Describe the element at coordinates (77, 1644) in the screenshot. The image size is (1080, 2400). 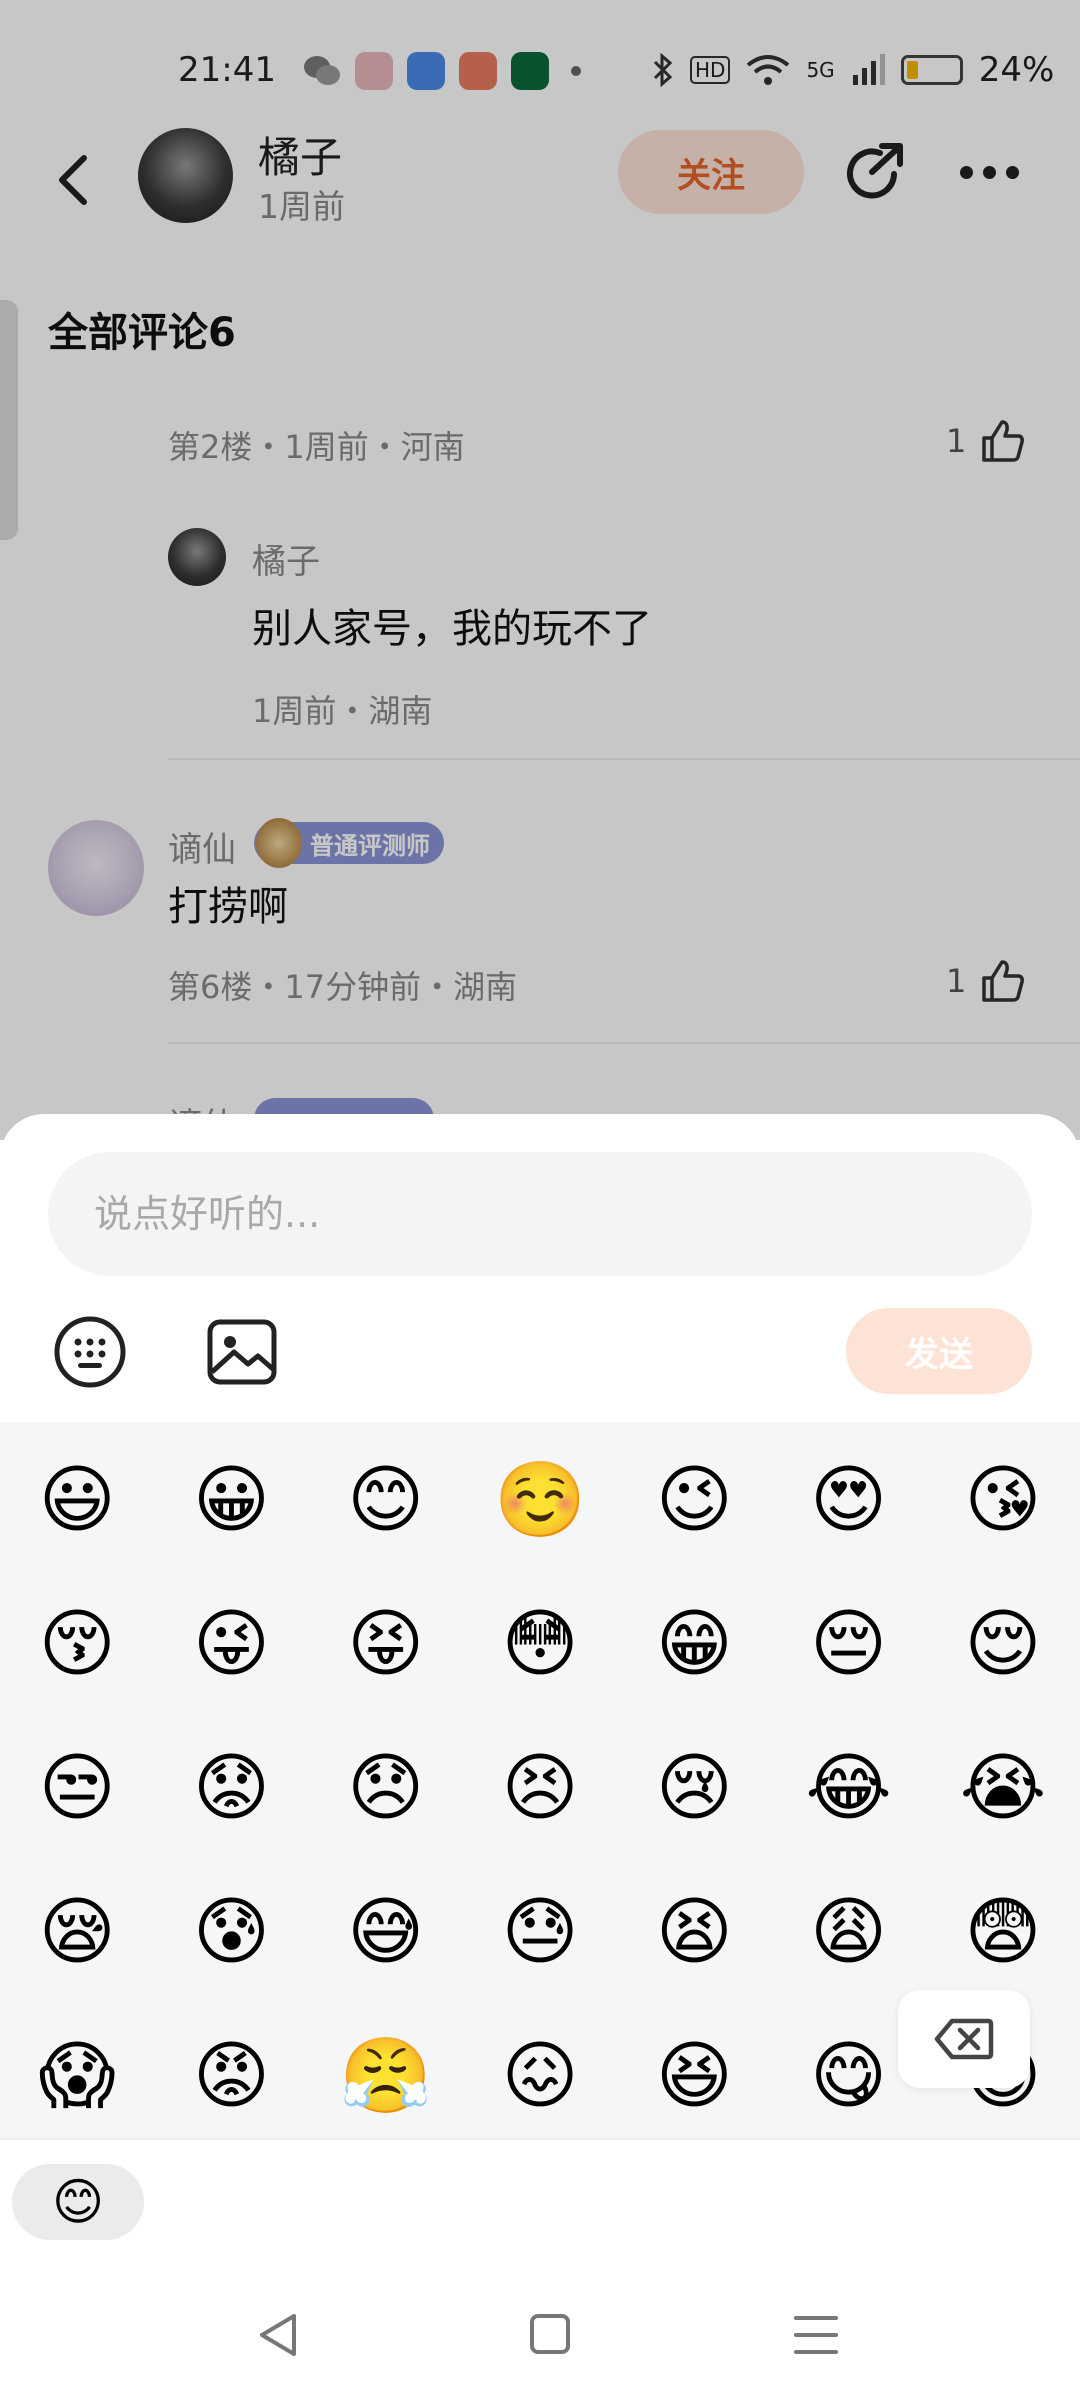
I see `emoji-item: 😚` at that location.